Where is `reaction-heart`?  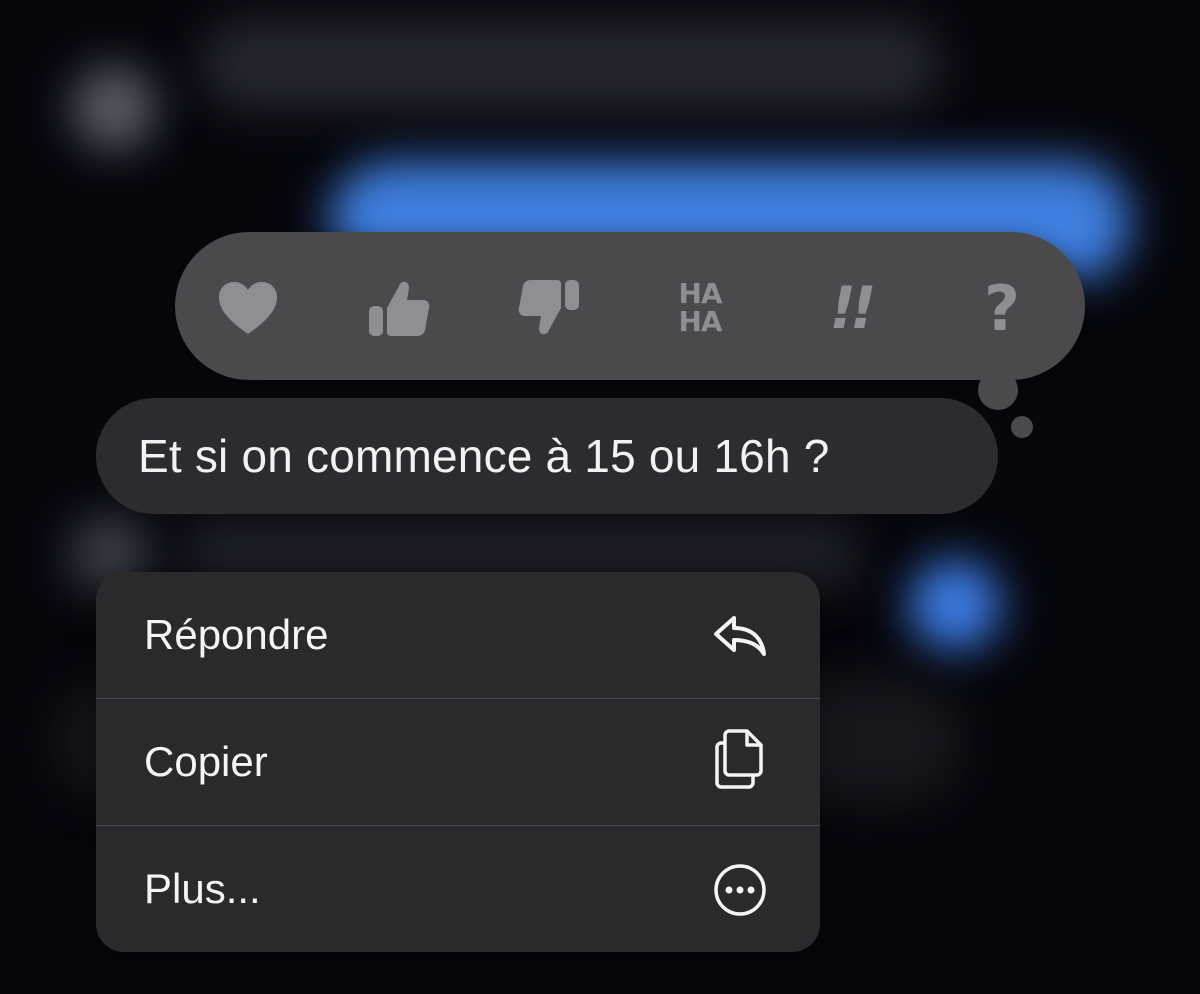
reaction-heart is located at coordinates (248, 308).